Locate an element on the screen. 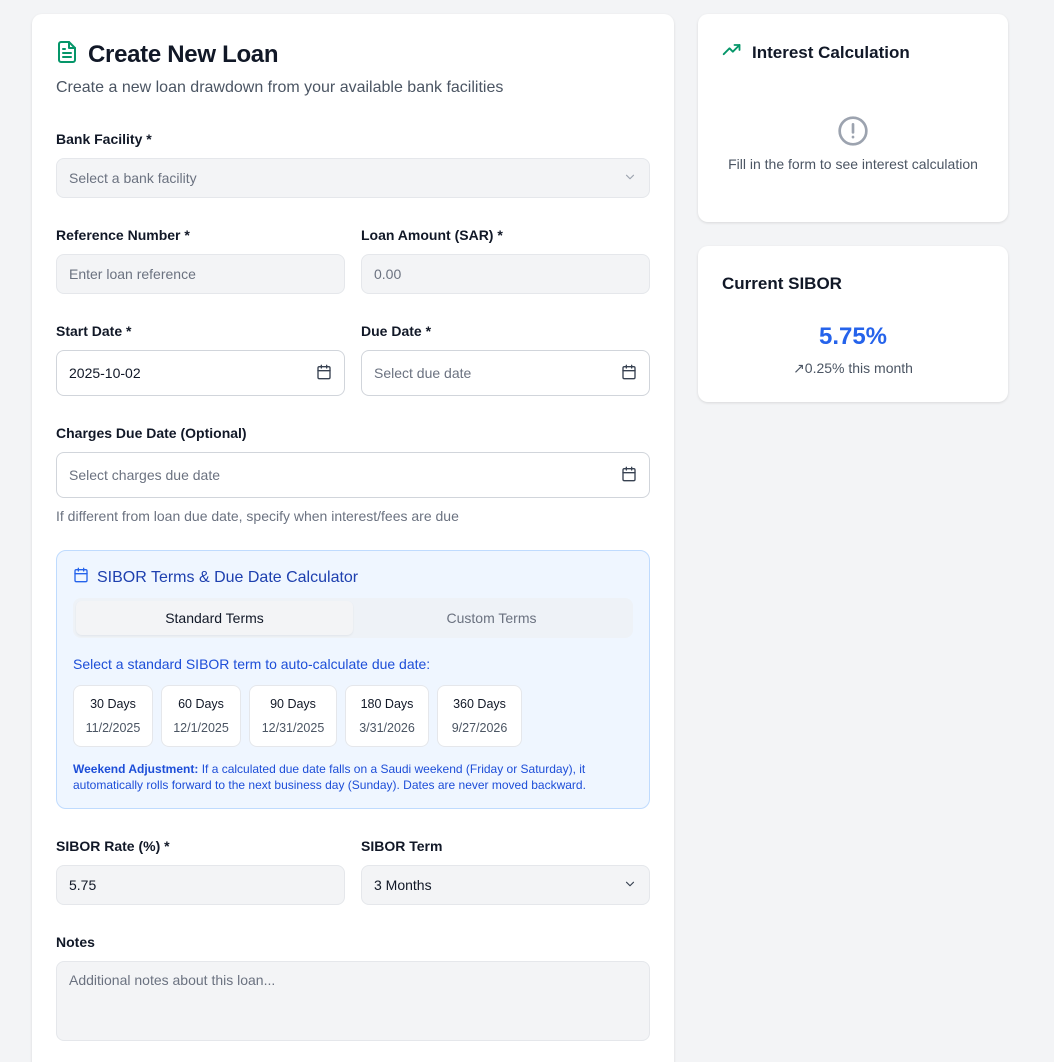 This screenshot has height=1062, width=1054. charges-due-date-input: Select charges due date is located at coordinates (353, 475).